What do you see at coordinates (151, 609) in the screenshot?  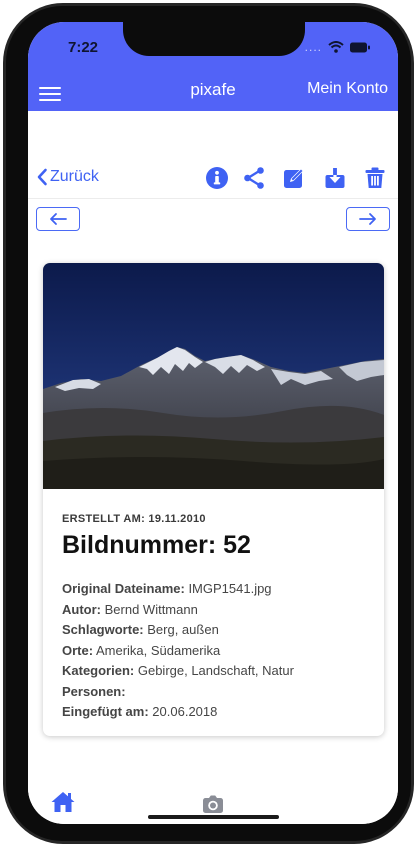 I see `meta-value: Bernd Wittmann` at bounding box center [151, 609].